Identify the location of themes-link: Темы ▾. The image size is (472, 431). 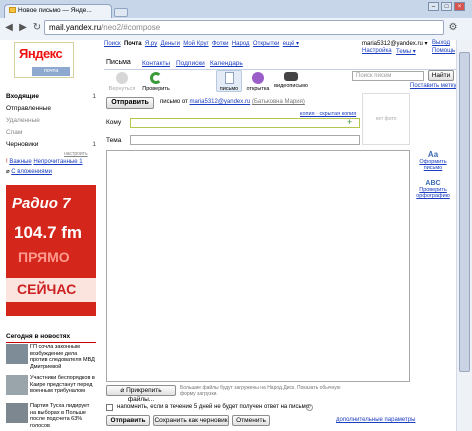
(406, 51).